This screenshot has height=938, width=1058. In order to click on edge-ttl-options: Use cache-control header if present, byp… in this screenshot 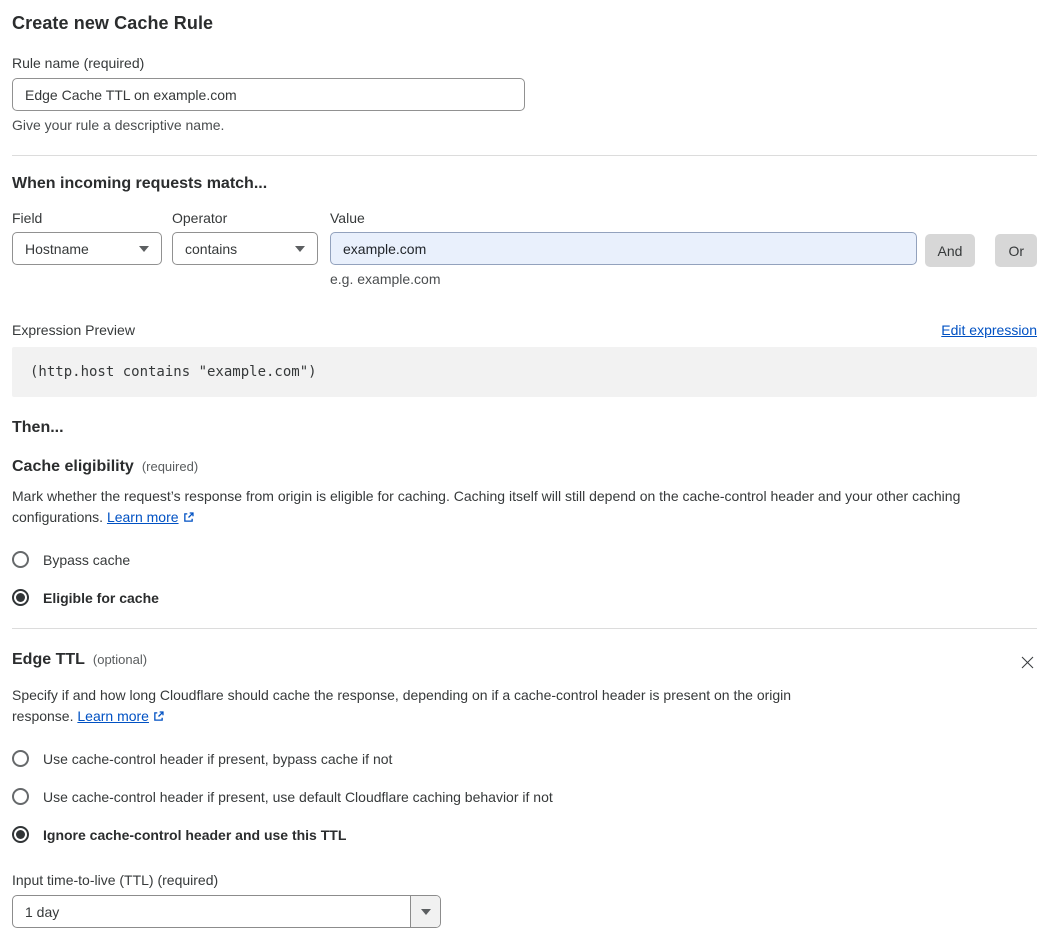, I will do `click(524, 796)`.